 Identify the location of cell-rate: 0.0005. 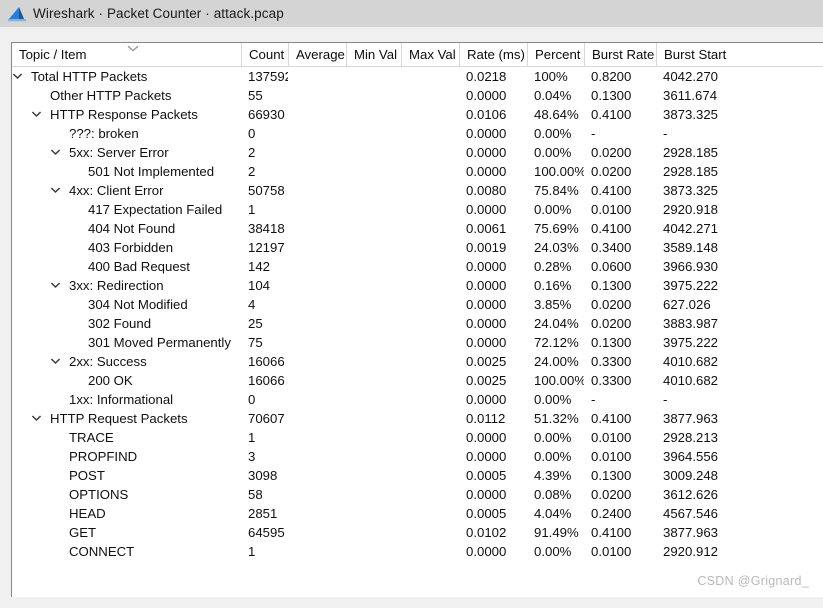
(486, 475).